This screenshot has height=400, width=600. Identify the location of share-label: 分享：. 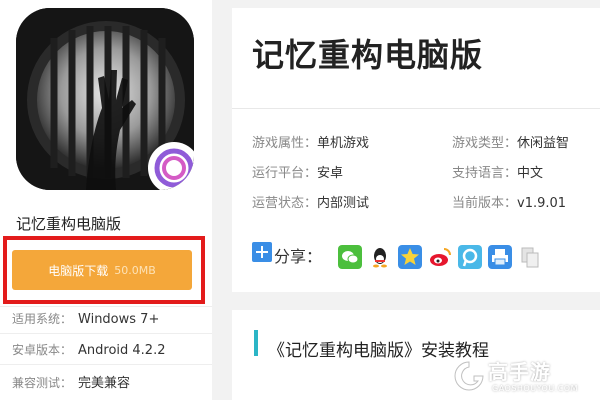
(298, 256).